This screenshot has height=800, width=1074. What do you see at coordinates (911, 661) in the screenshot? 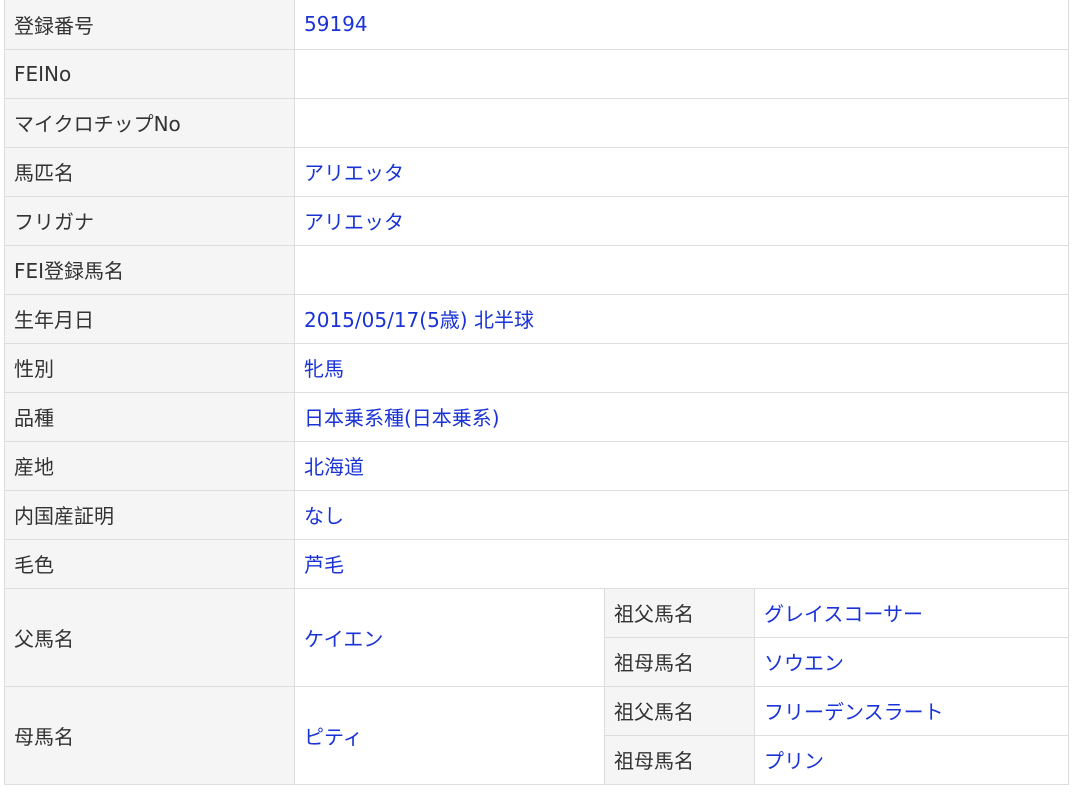
I see `sire-granddam-value: ソウエン` at bounding box center [911, 661].